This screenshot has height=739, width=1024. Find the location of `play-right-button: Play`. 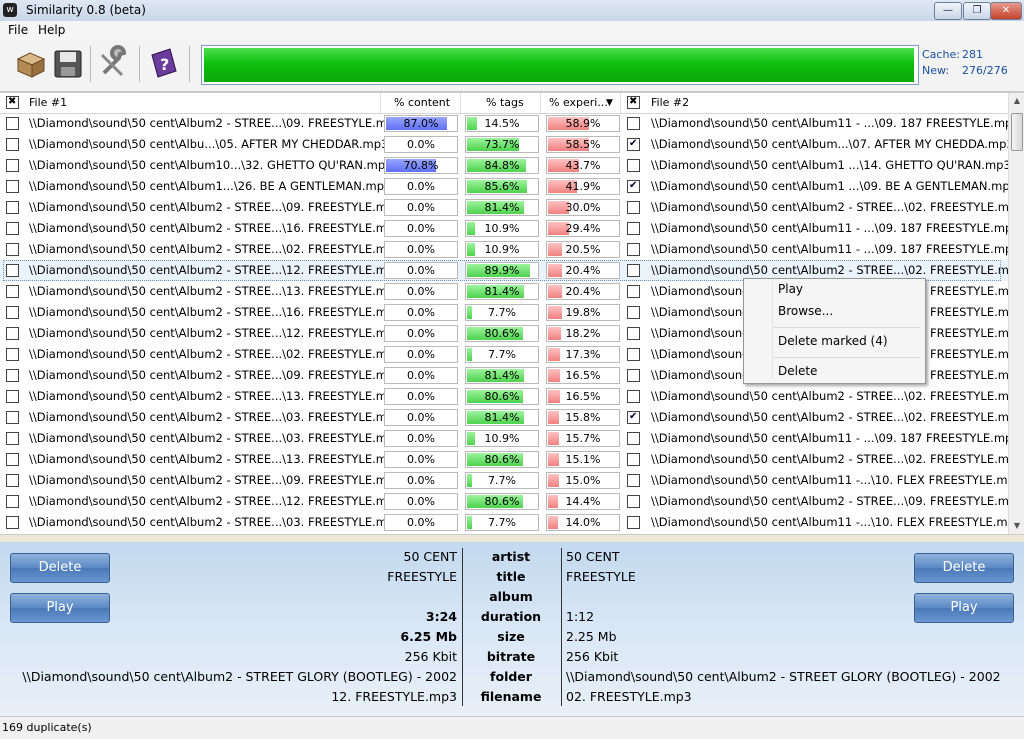

play-right-button: Play is located at coordinates (964, 608).